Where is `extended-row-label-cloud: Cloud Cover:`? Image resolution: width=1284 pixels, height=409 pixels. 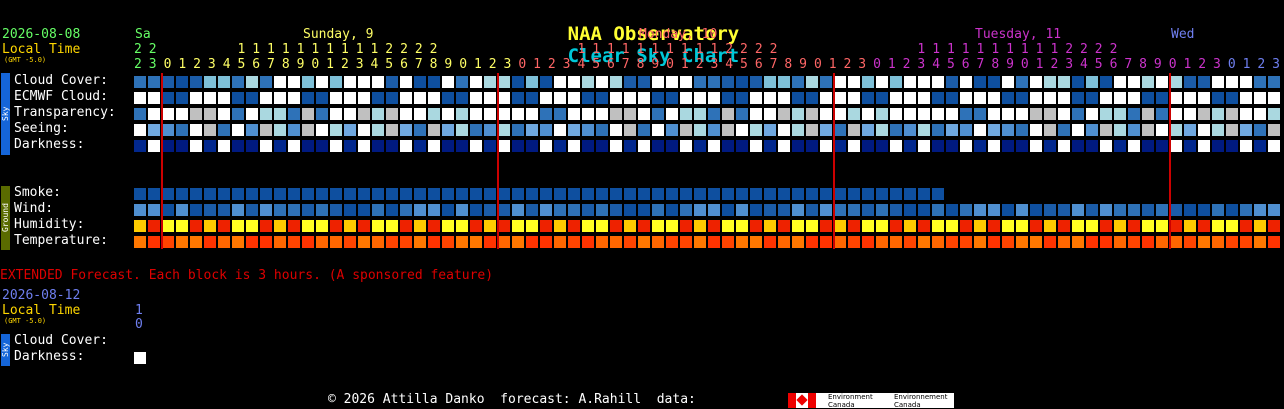 extended-row-label-cloud: Cloud Cover: is located at coordinates (61, 340).